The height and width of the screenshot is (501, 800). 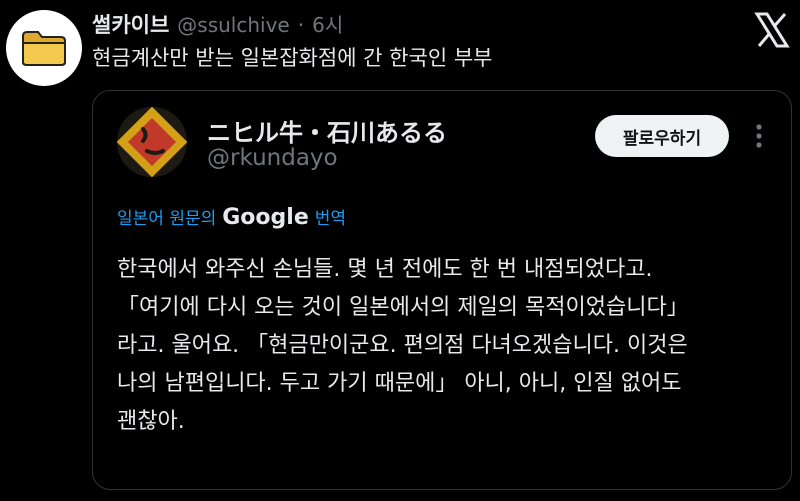 What do you see at coordinates (759, 136) in the screenshot?
I see `more-options-icon` at bounding box center [759, 136].